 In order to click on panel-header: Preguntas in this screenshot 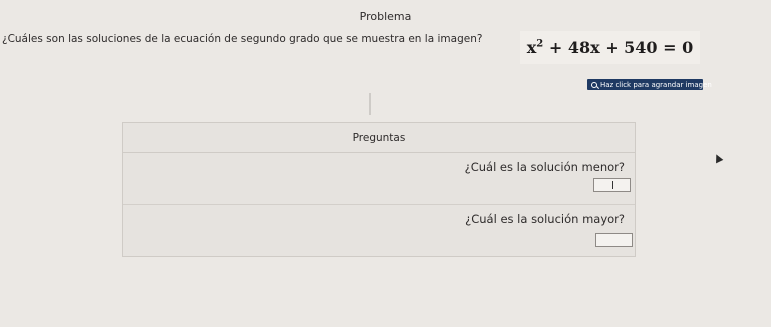, I will do `click(379, 138)`.